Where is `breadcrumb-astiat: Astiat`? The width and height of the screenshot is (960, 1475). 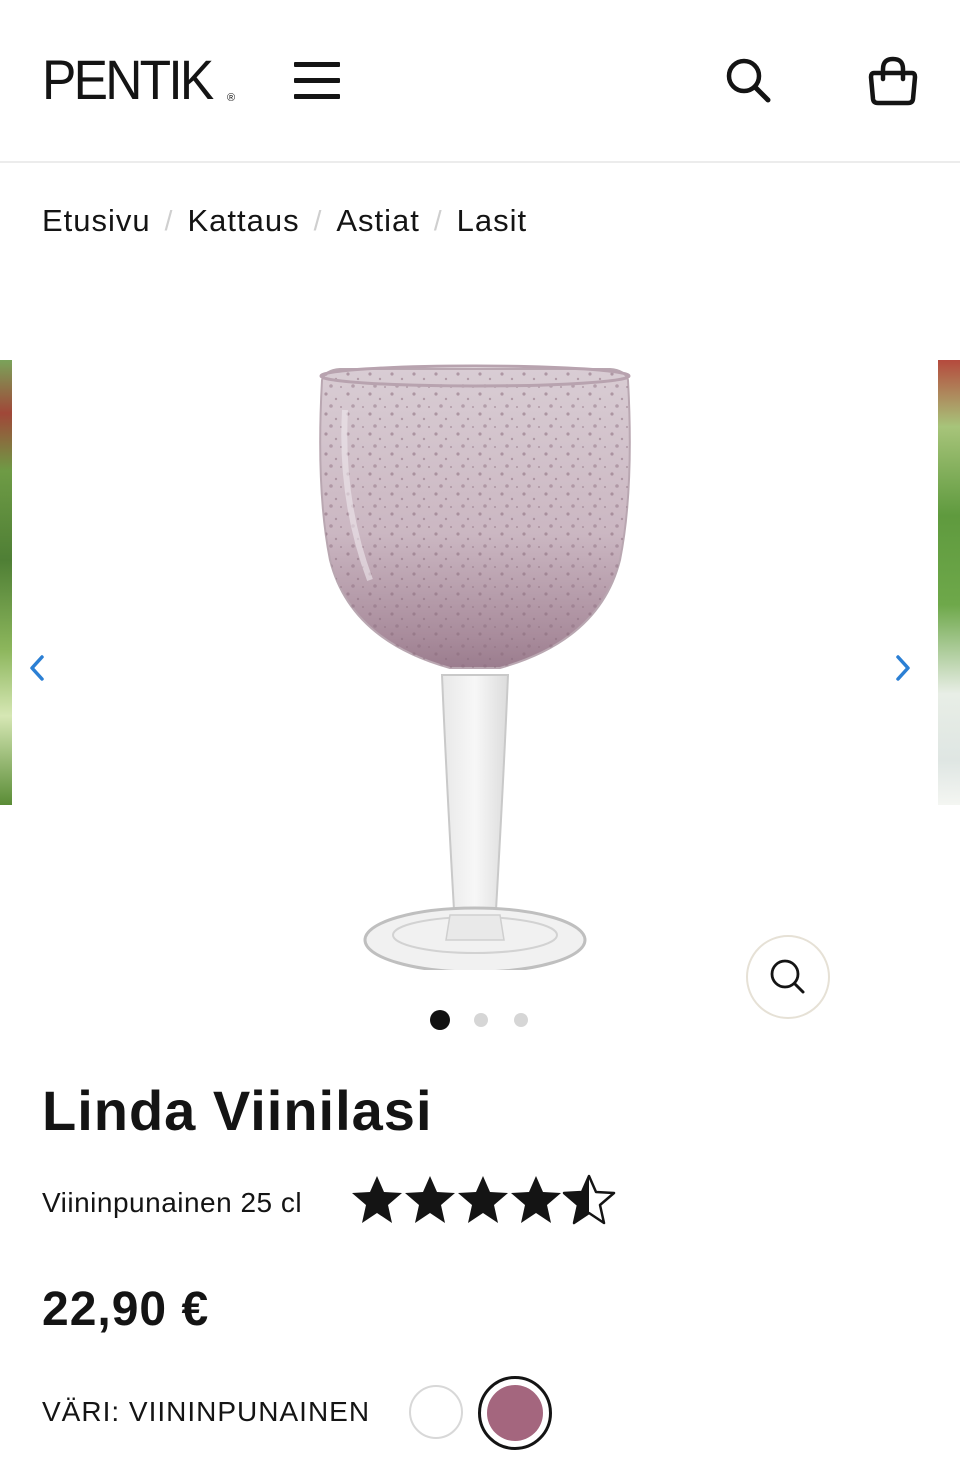
breadcrumb-astiat: Astiat is located at coordinates (378, 221).